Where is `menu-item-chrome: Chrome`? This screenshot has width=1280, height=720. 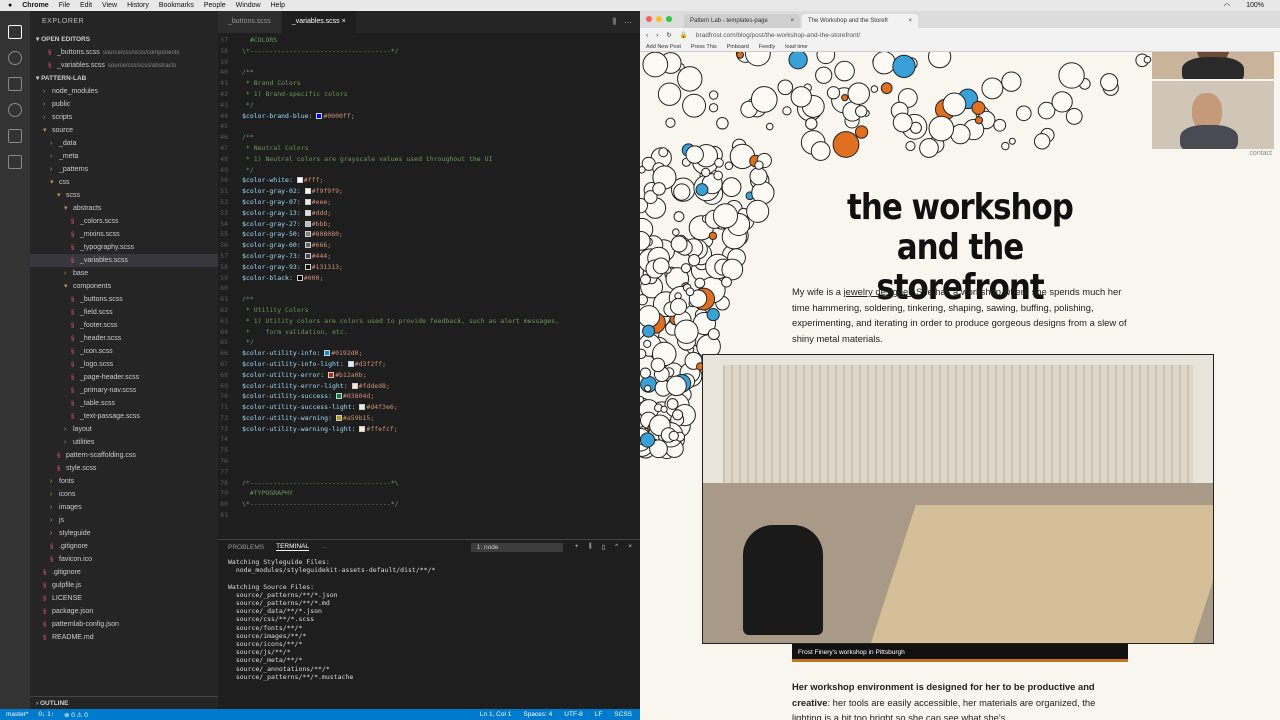
menu-item-chrome: Chrome is located at coordinates (35, 5).